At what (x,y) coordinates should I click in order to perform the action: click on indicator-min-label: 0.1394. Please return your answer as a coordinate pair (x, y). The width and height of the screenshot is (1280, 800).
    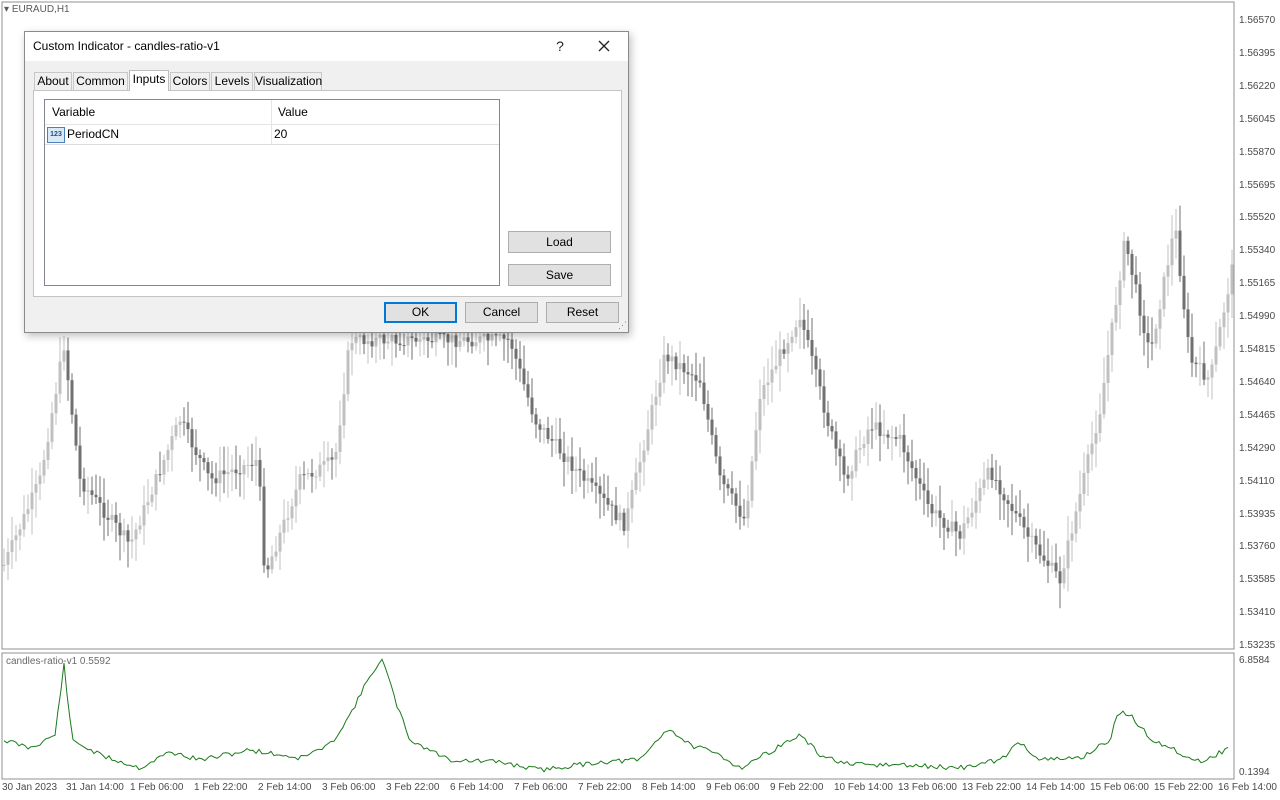
    Looking at the image, I should click on (1254, 772).